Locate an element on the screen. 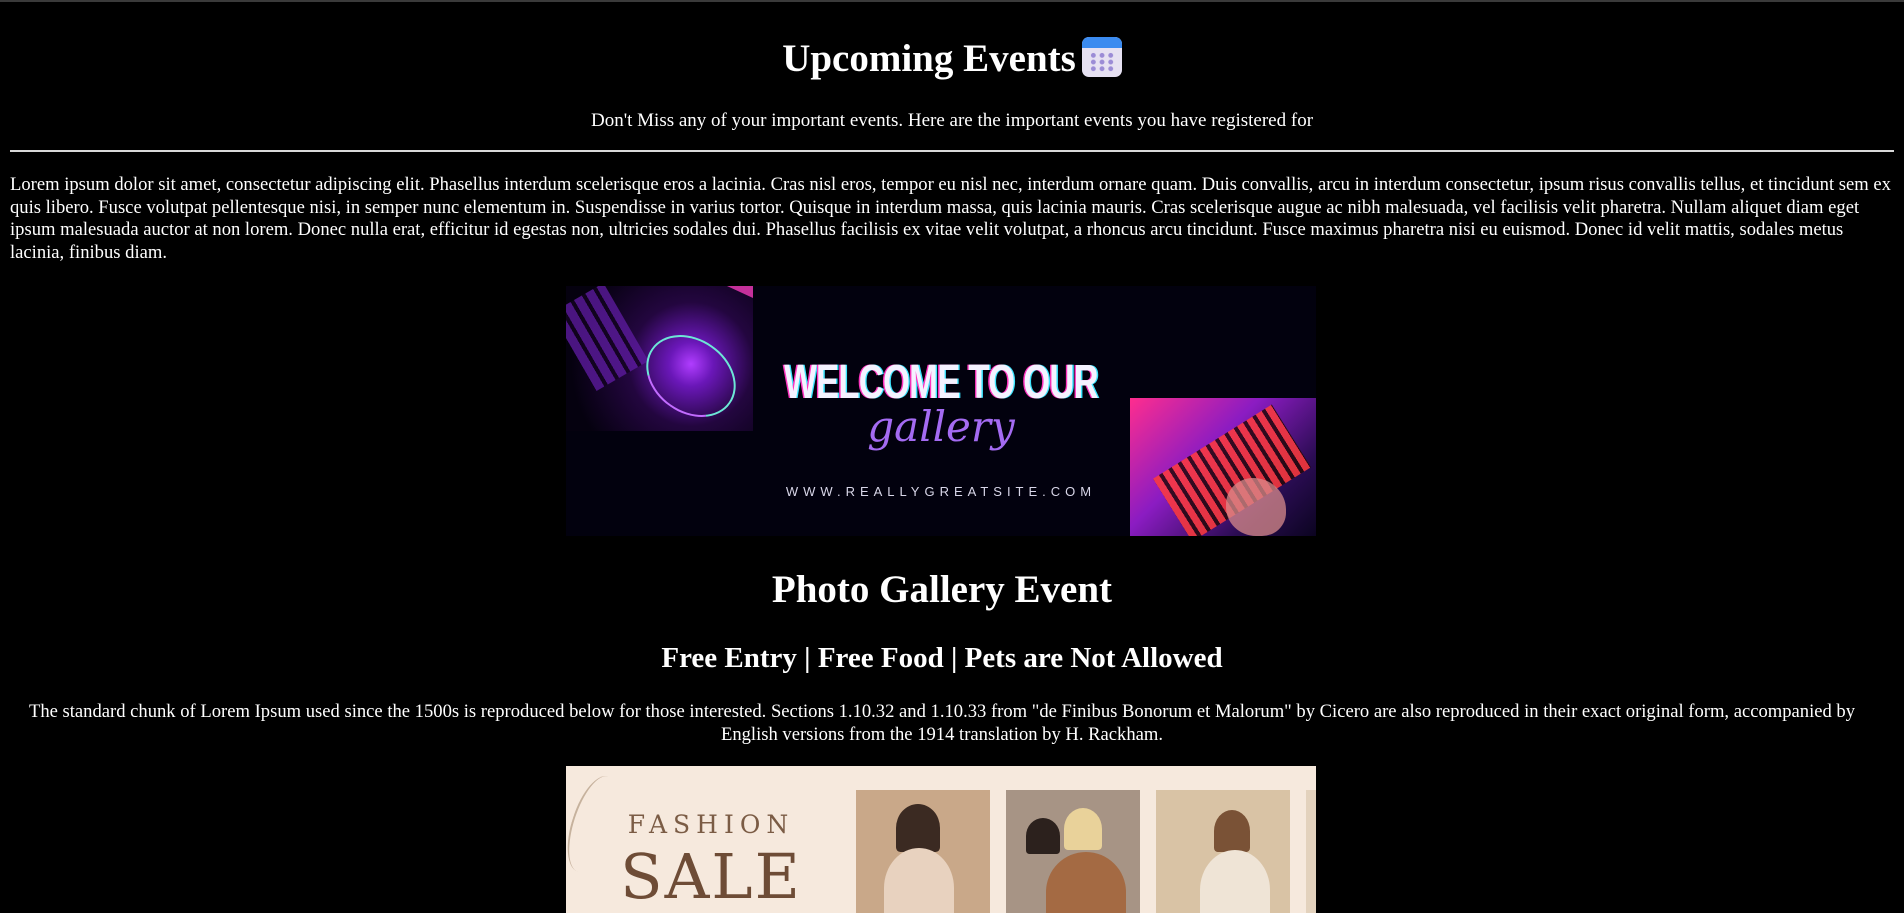 Image resolution: width=1904 pixels, height=913 pixels. sale-label: SALE is located at coordinates (711, 876).